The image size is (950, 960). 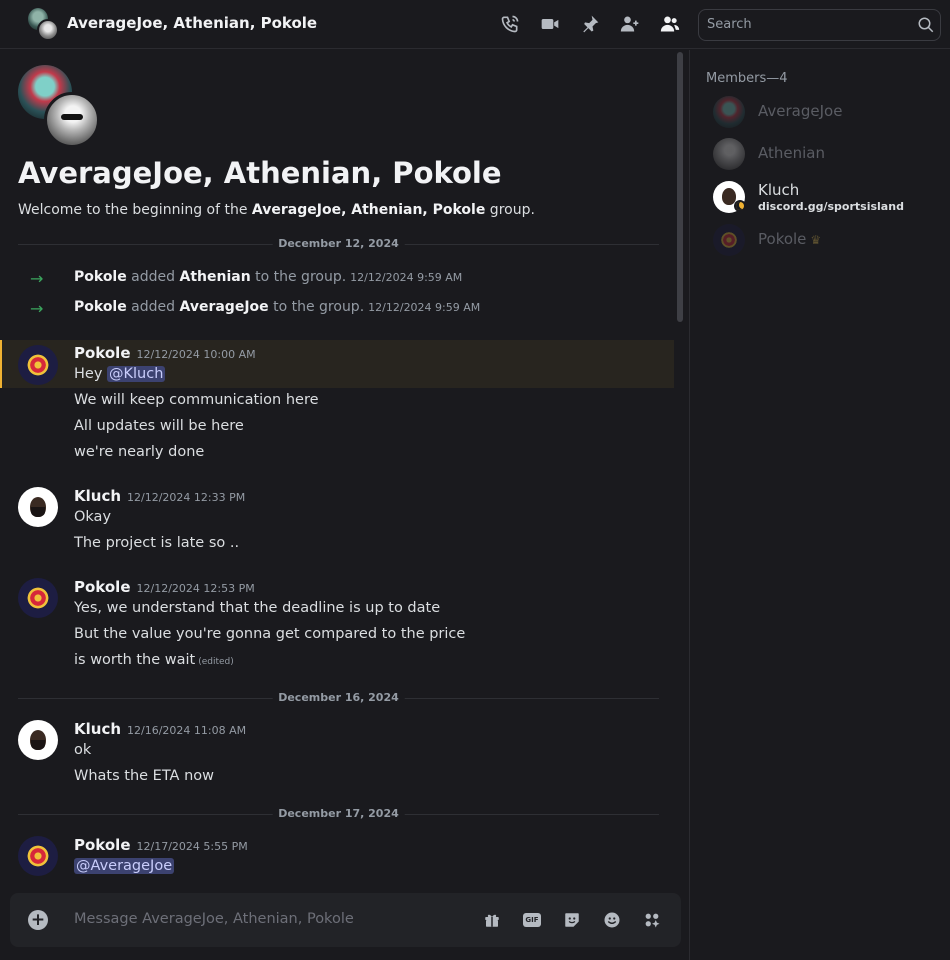 I want to click on pin-icon, so click(x=590, y=24).